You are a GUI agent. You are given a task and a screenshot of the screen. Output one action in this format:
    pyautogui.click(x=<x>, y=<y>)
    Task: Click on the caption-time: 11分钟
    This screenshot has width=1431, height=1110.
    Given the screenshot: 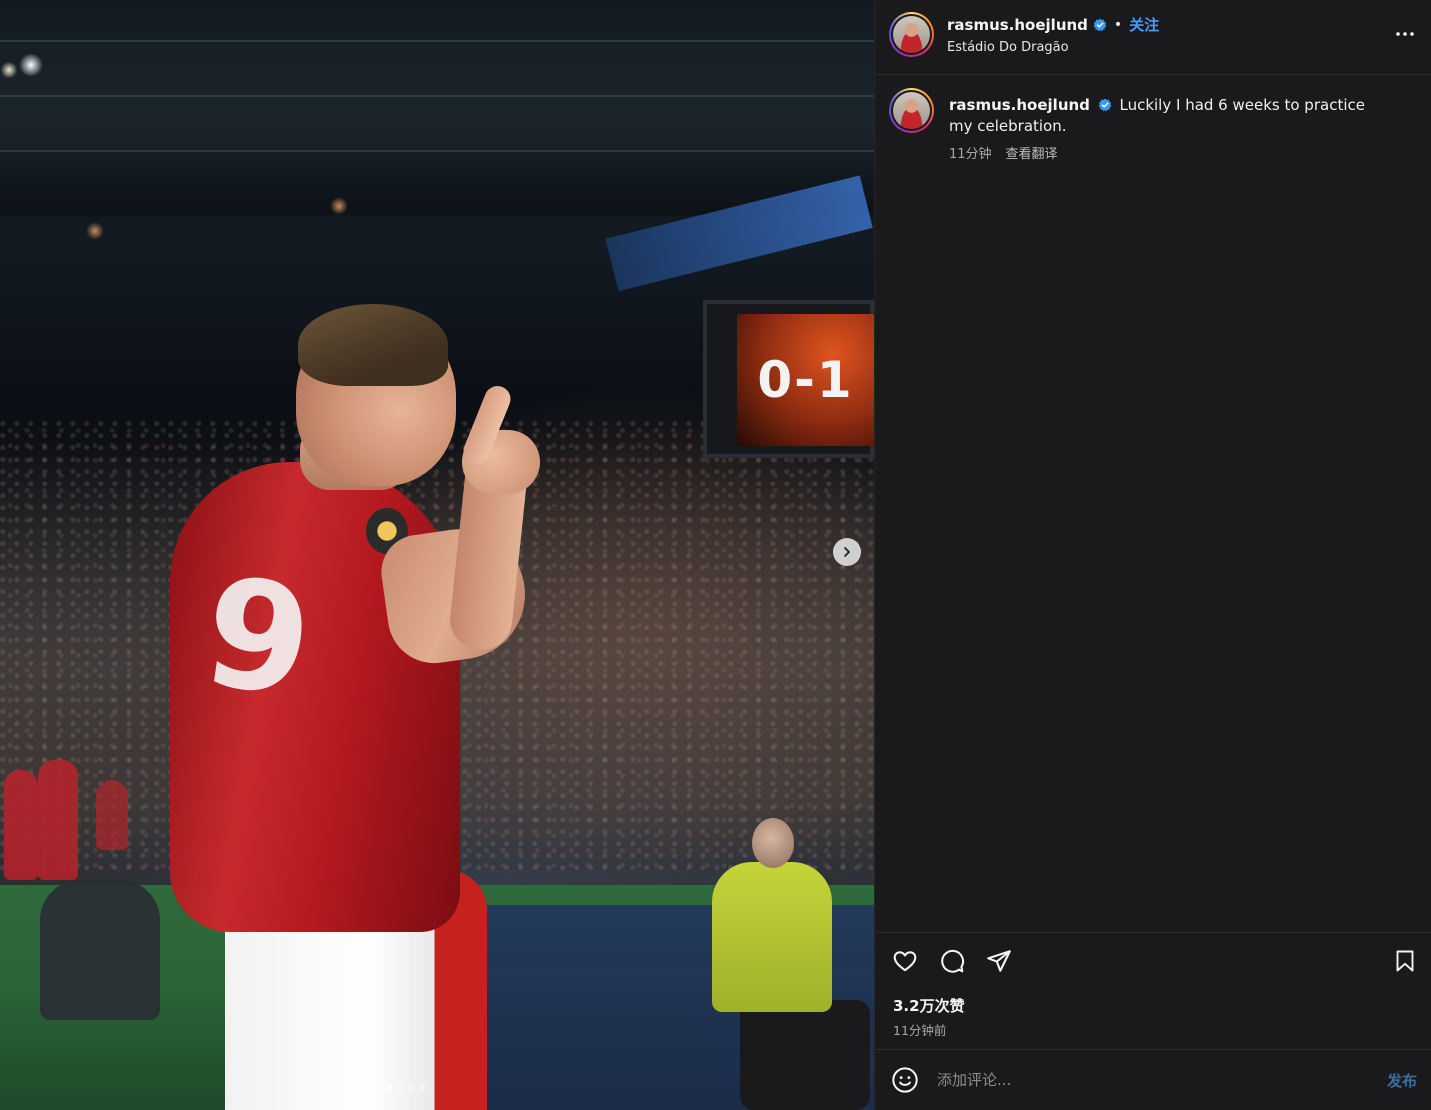 What is the action you would take?
    pyautogui.click(x=970, y=154)
    